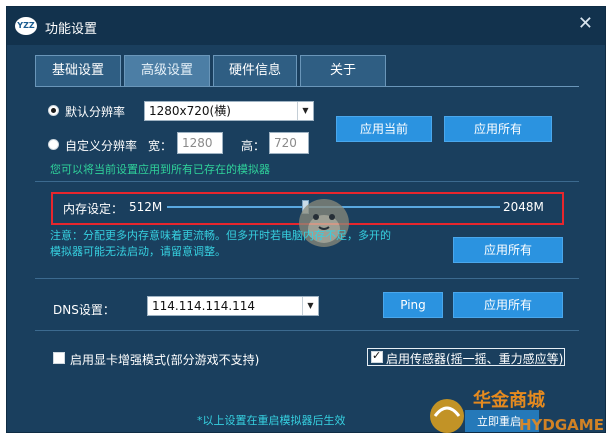  What do you see at coordinates (475, 359) in the screenshot?
I see `sensor-label: 启用传感器(摇一摇、重力感应等)` at bounding box center [475, 359].